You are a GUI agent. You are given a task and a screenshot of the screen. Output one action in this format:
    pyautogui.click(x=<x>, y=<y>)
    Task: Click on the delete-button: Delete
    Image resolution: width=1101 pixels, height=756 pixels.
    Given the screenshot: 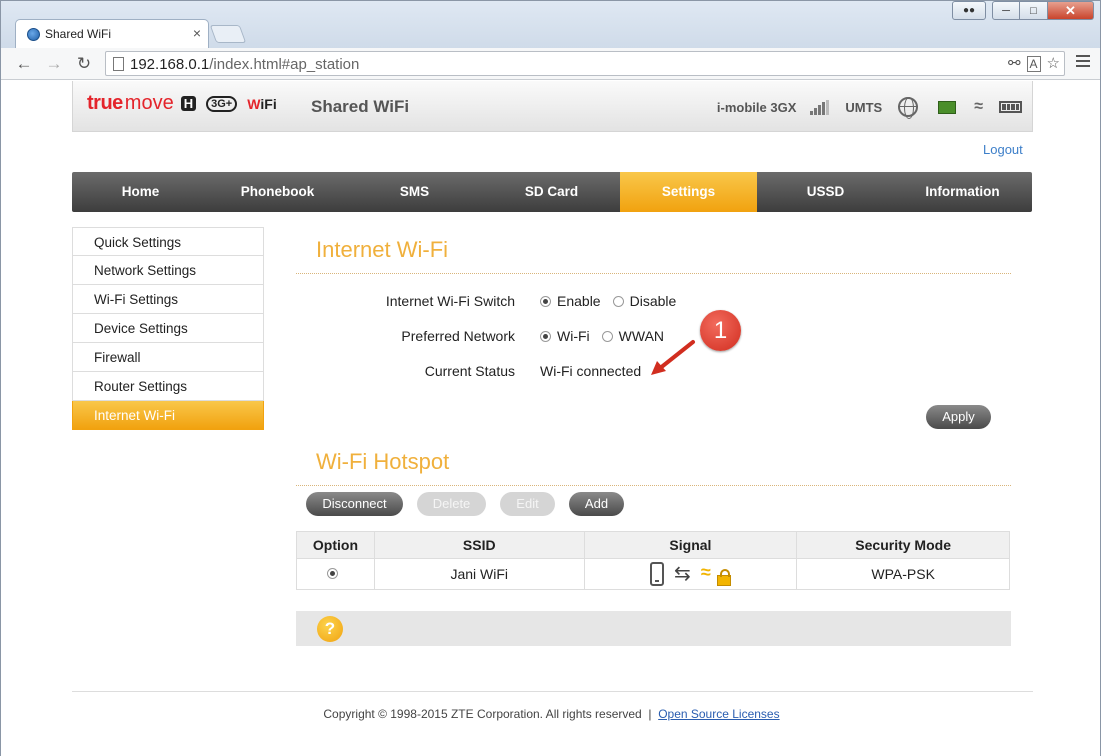 What is the action you would take?
    pyautogui.click(x=451, y=504)
    